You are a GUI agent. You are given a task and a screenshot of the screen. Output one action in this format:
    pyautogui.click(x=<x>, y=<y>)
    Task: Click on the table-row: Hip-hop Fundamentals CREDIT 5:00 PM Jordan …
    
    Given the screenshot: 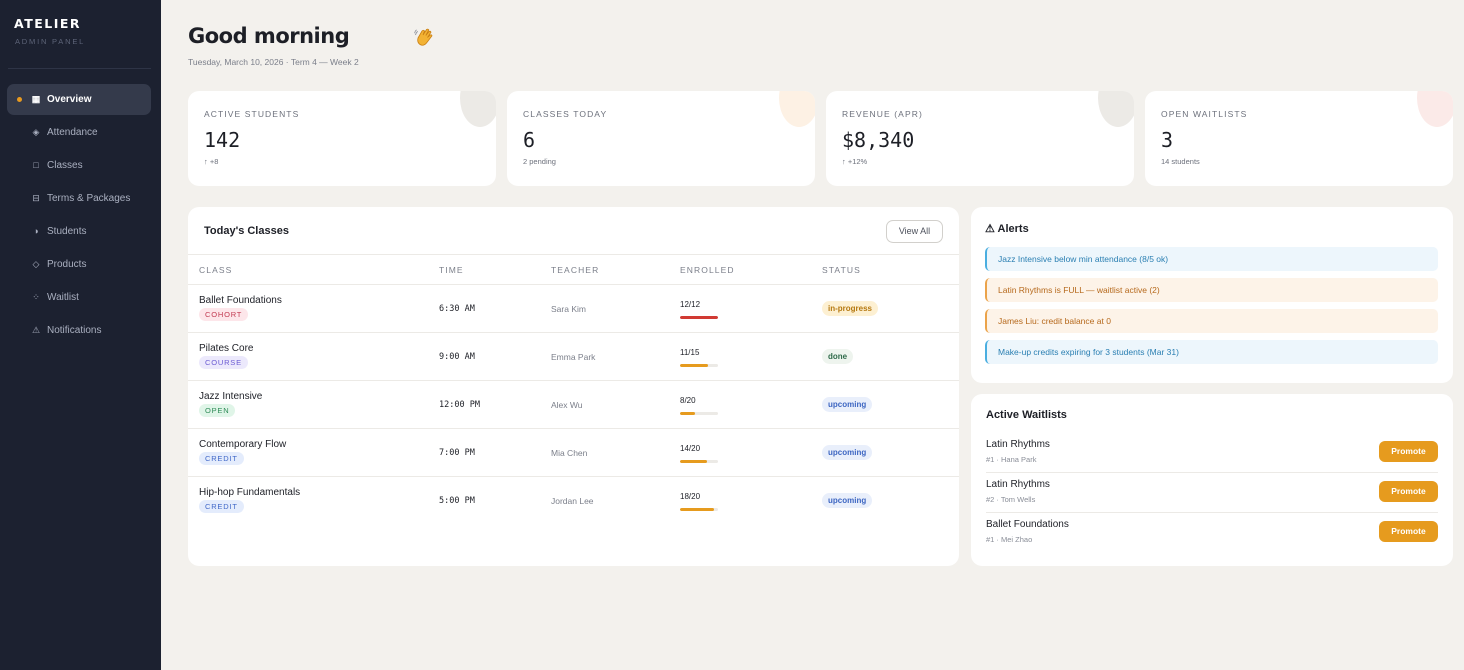 What is the action you would take?
    pyautogui.click(x=573, y=501)
    